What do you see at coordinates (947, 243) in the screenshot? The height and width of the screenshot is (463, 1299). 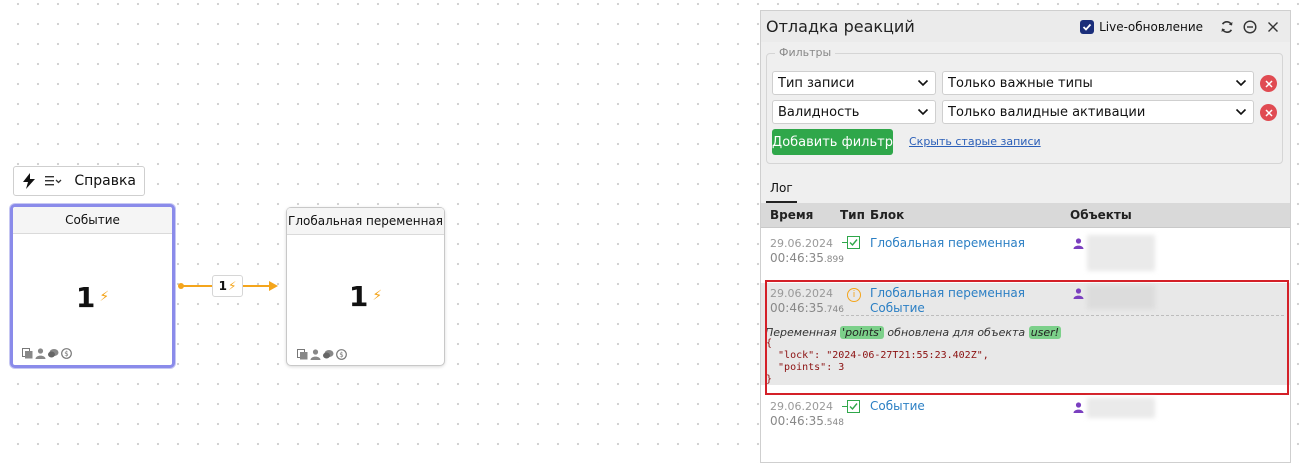 I see `block-link: Глобальная переменная` at bounding box center [947, 243].